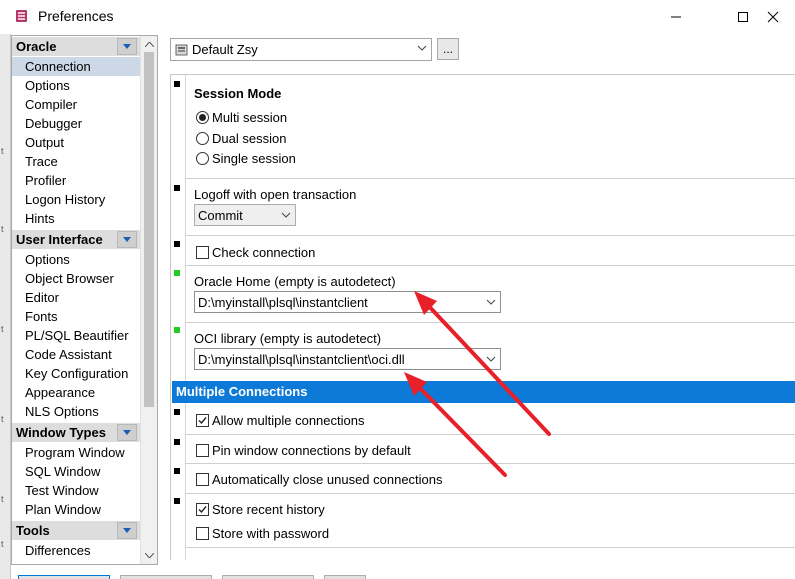 This screenshot has width=795, height=579. I want to click on annotation-arrow-oci-library, so click(455, 424).